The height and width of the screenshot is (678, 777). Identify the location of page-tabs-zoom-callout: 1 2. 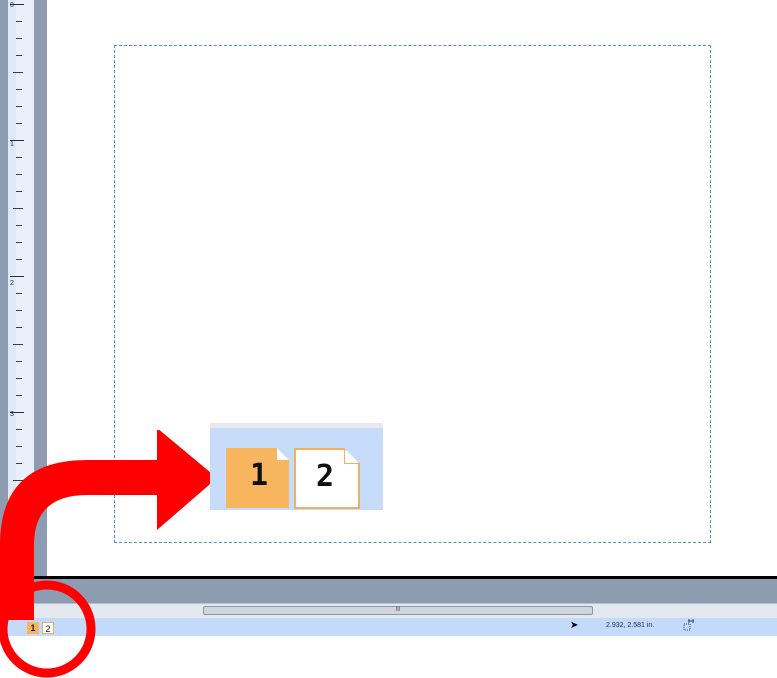
(296, 466).